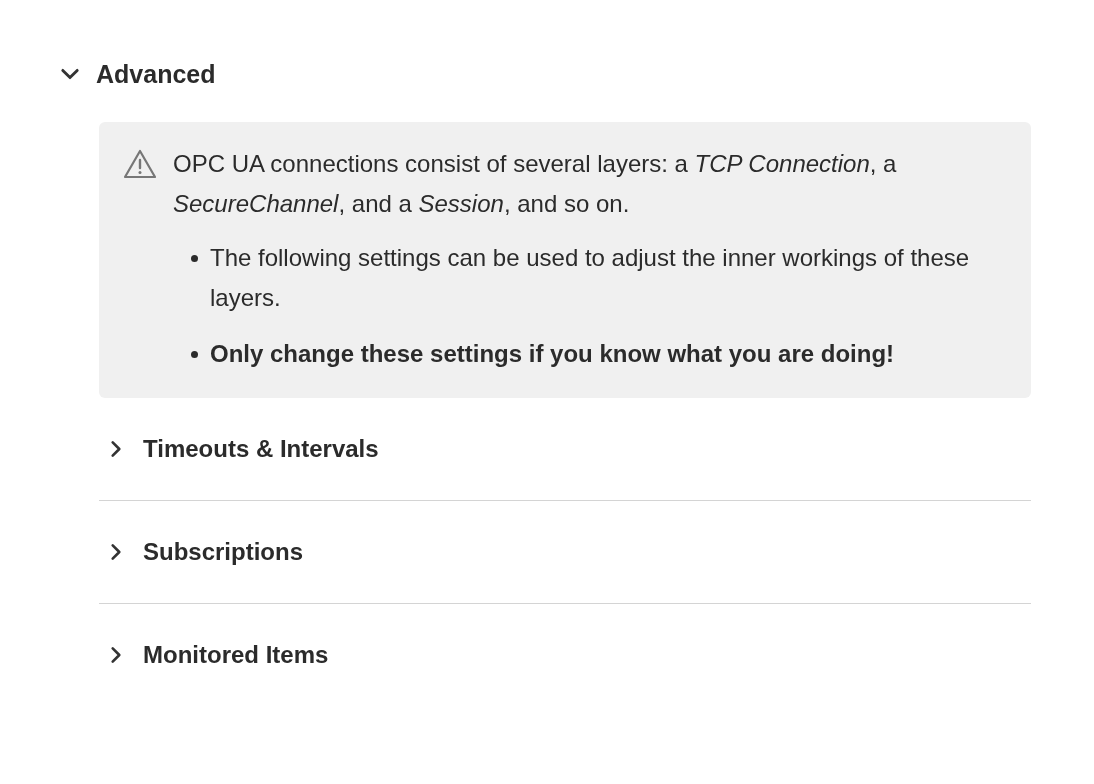 This screenshot has width=1094, height=784. What do you see at coordinates (535, 184) in the screenshot?
I see `notice-text: OPC UA connections consist of several layers: a TCP Connection, a SecureChannel, and a Session, and so on.` at bounding box center [535, 184].